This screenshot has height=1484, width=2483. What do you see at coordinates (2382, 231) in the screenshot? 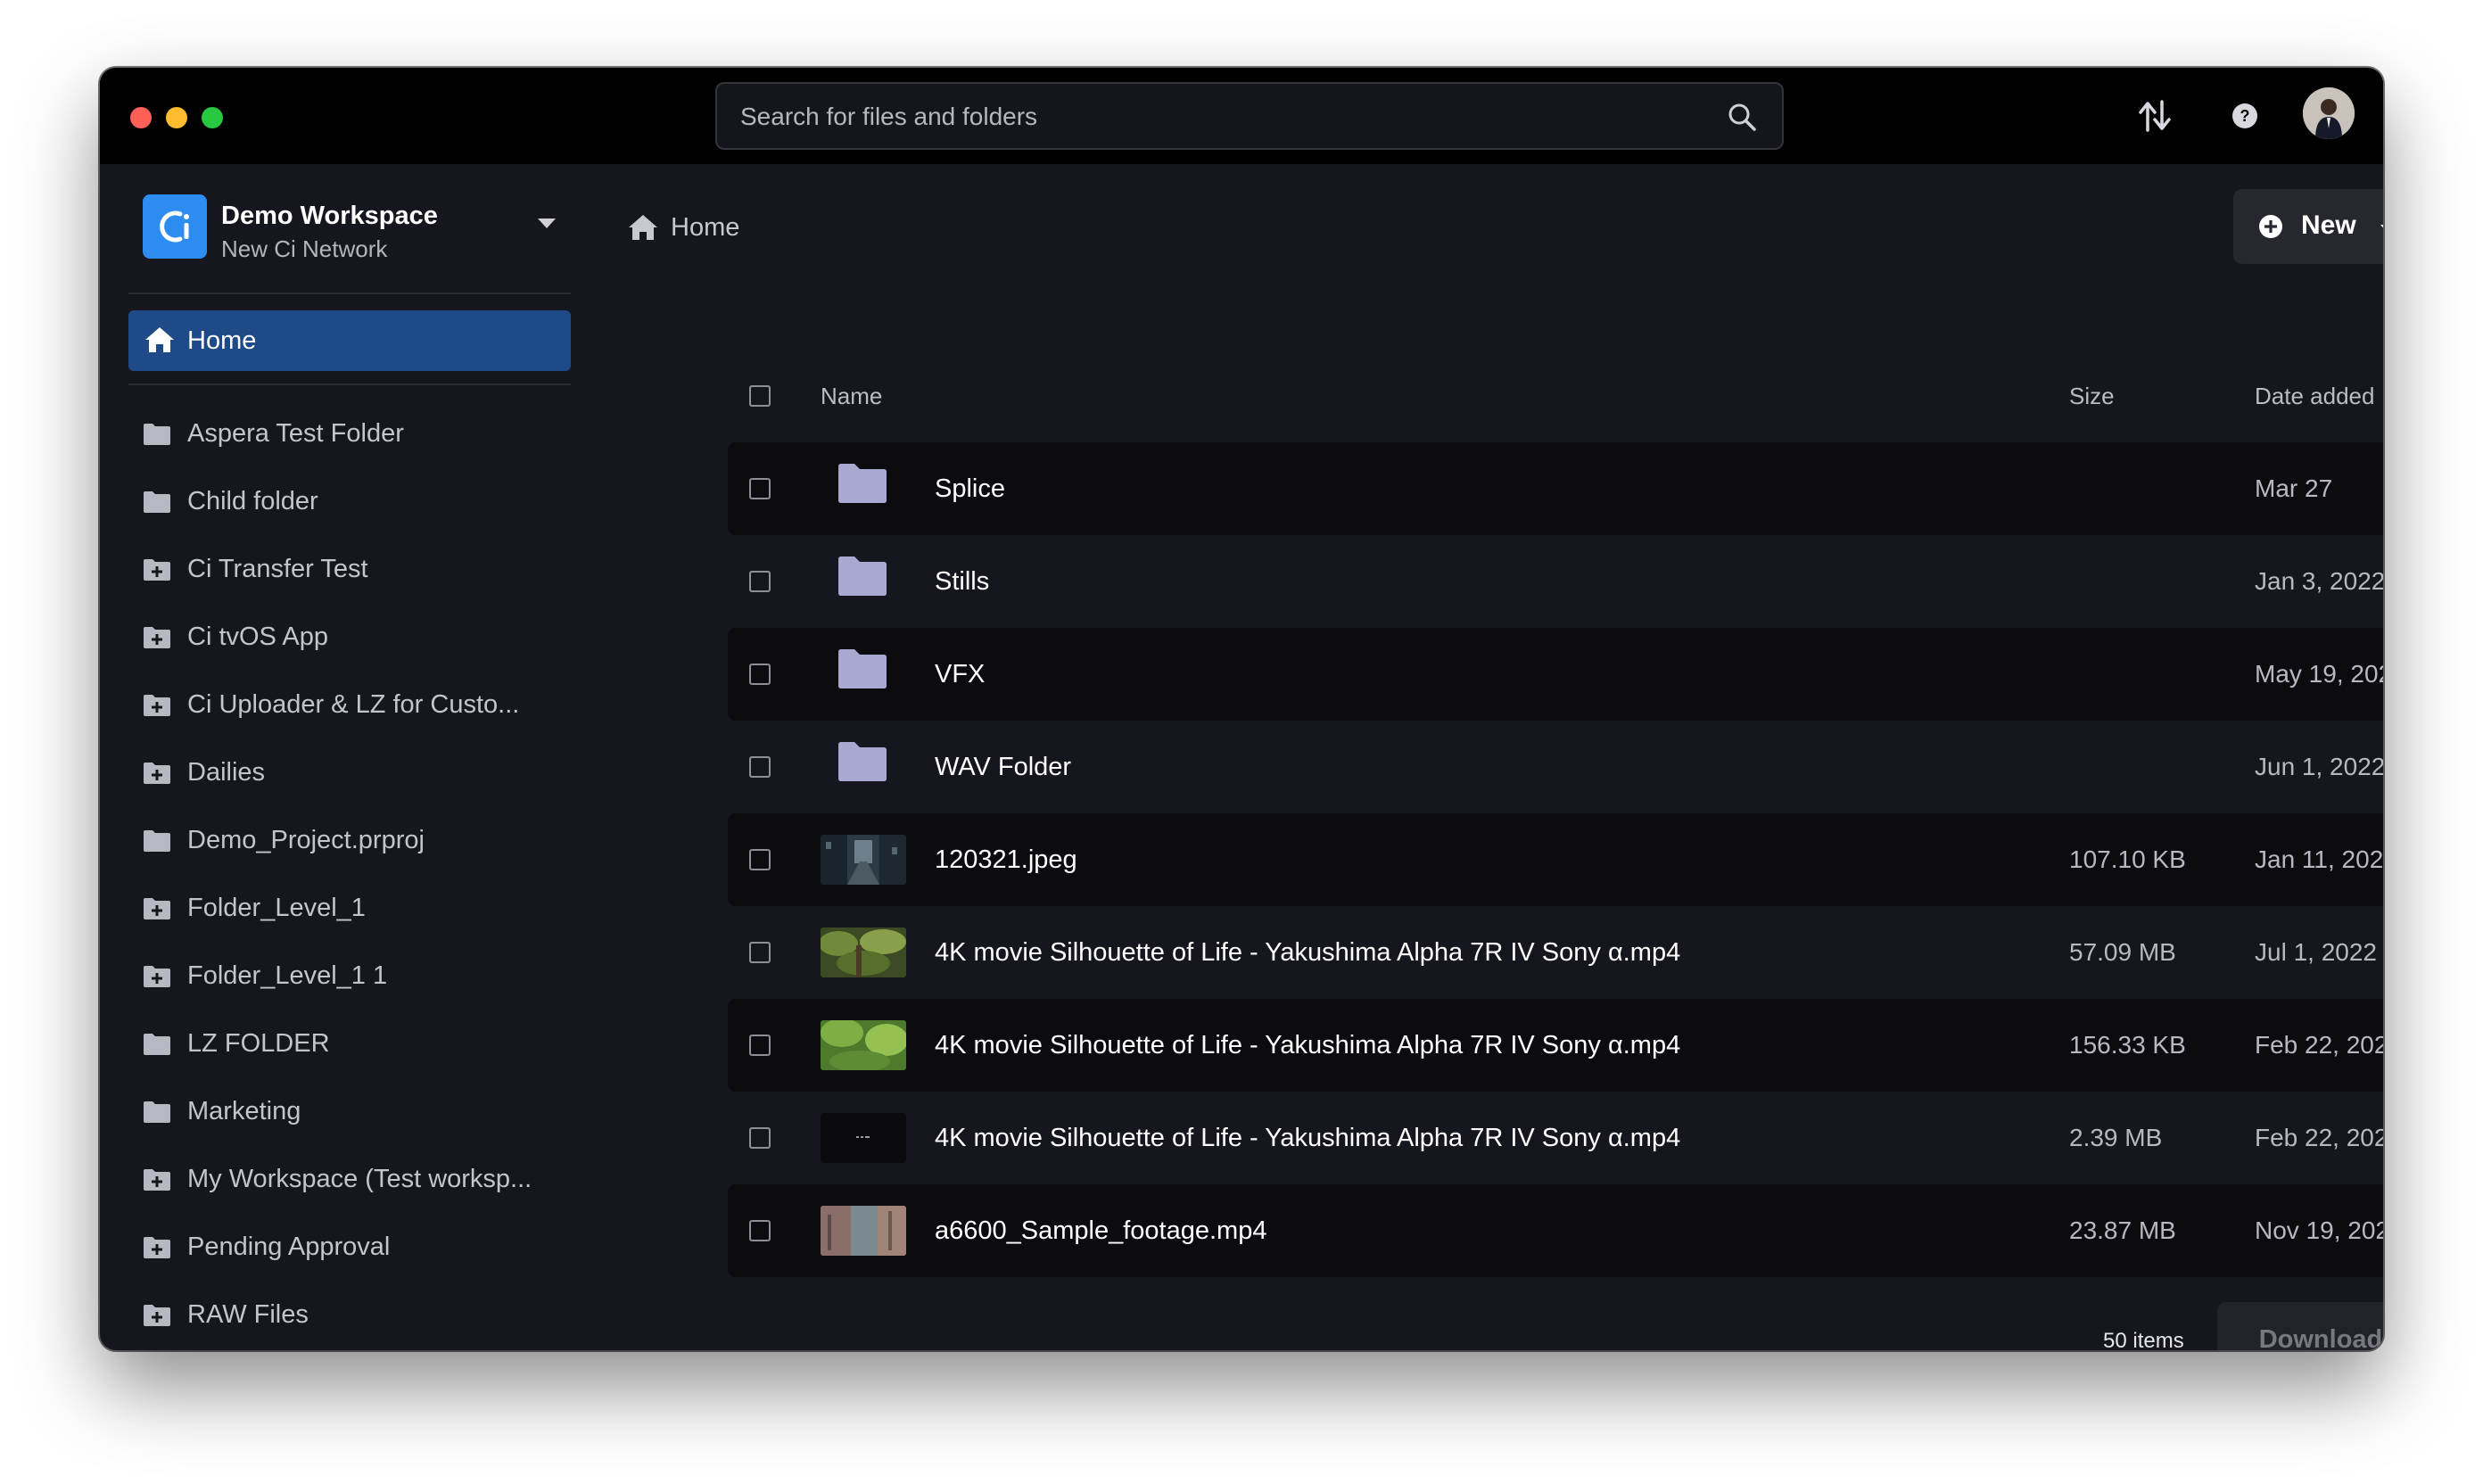
I see `chevron-down-icon` at bounding box center [2382, 231].